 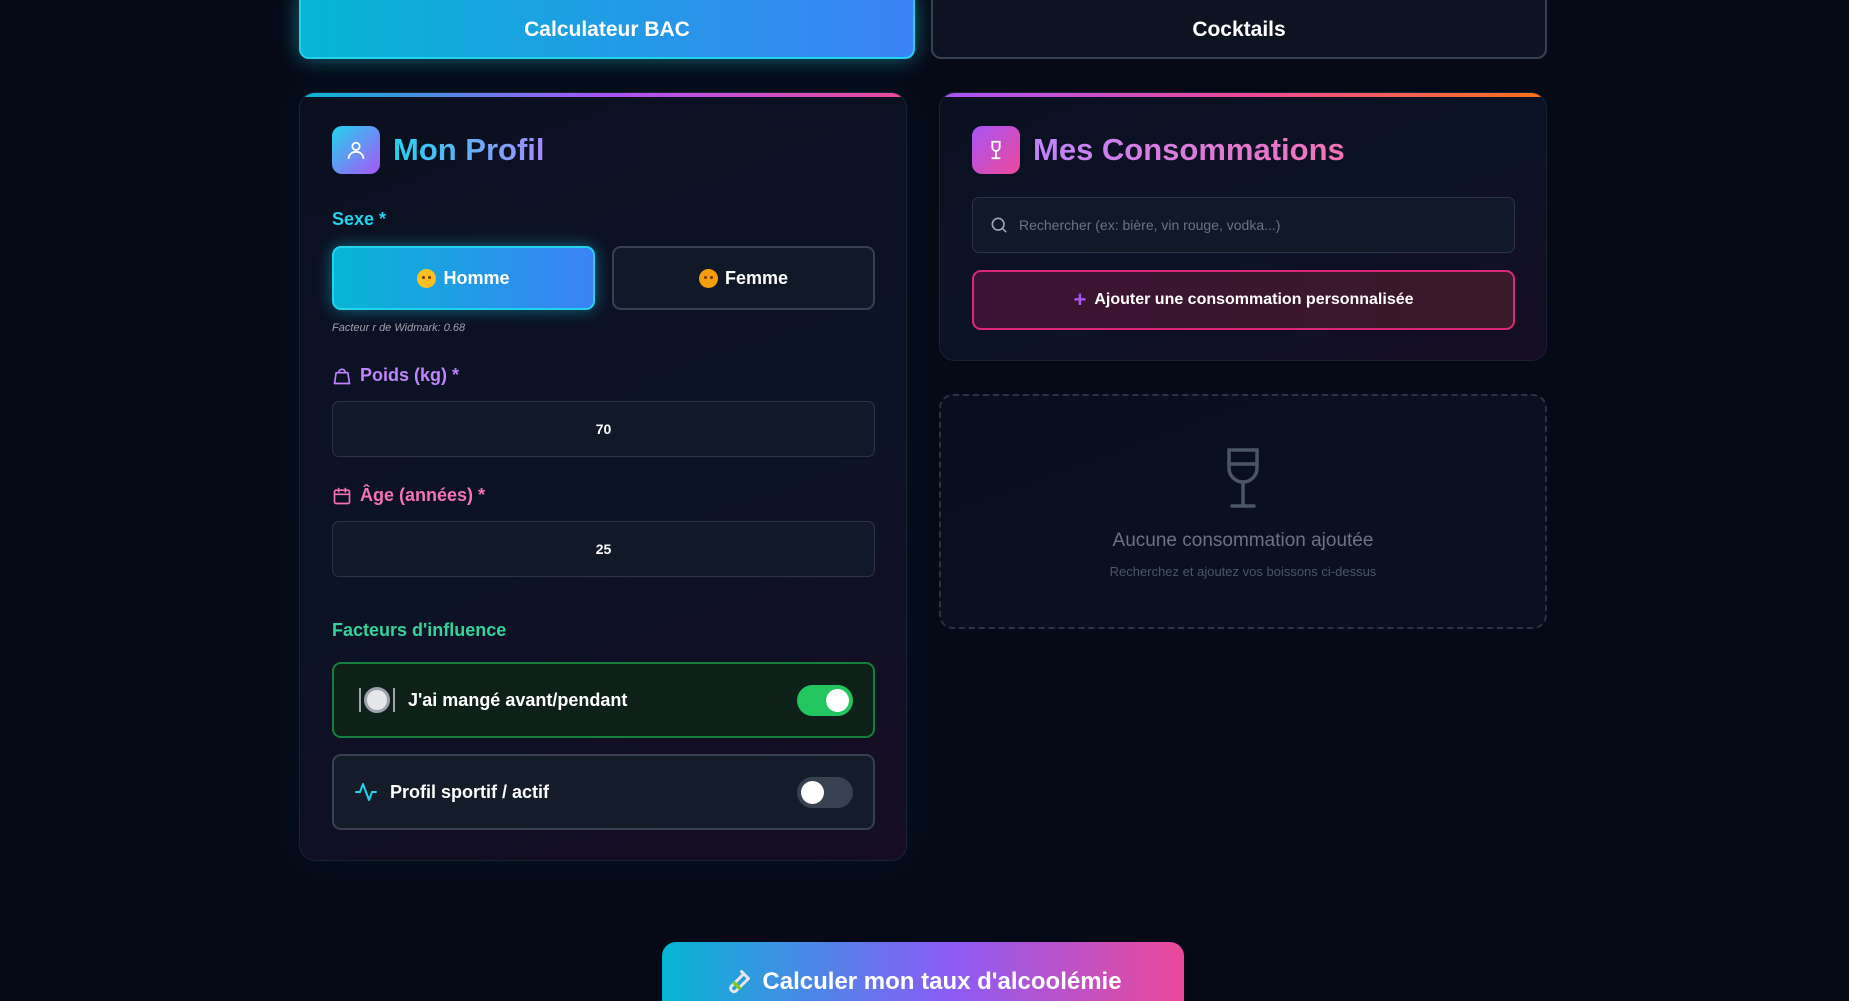 What do you see at coordinates (708, 278) in the screenshot?
I see `woman-face-icon` at bounding box center [708, 278].